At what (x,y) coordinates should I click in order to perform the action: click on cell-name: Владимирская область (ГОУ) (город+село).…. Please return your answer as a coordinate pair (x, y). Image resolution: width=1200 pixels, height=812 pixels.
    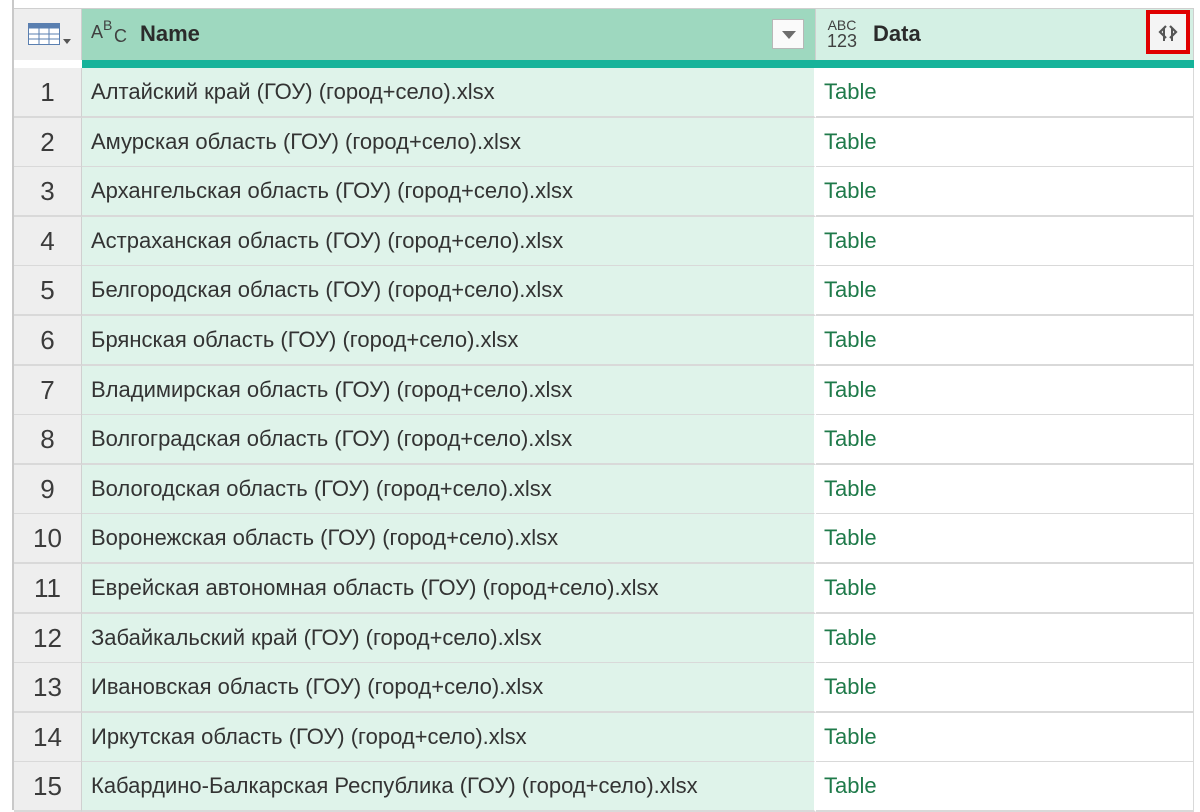
    Looking at the image, I should click on (449, 390).